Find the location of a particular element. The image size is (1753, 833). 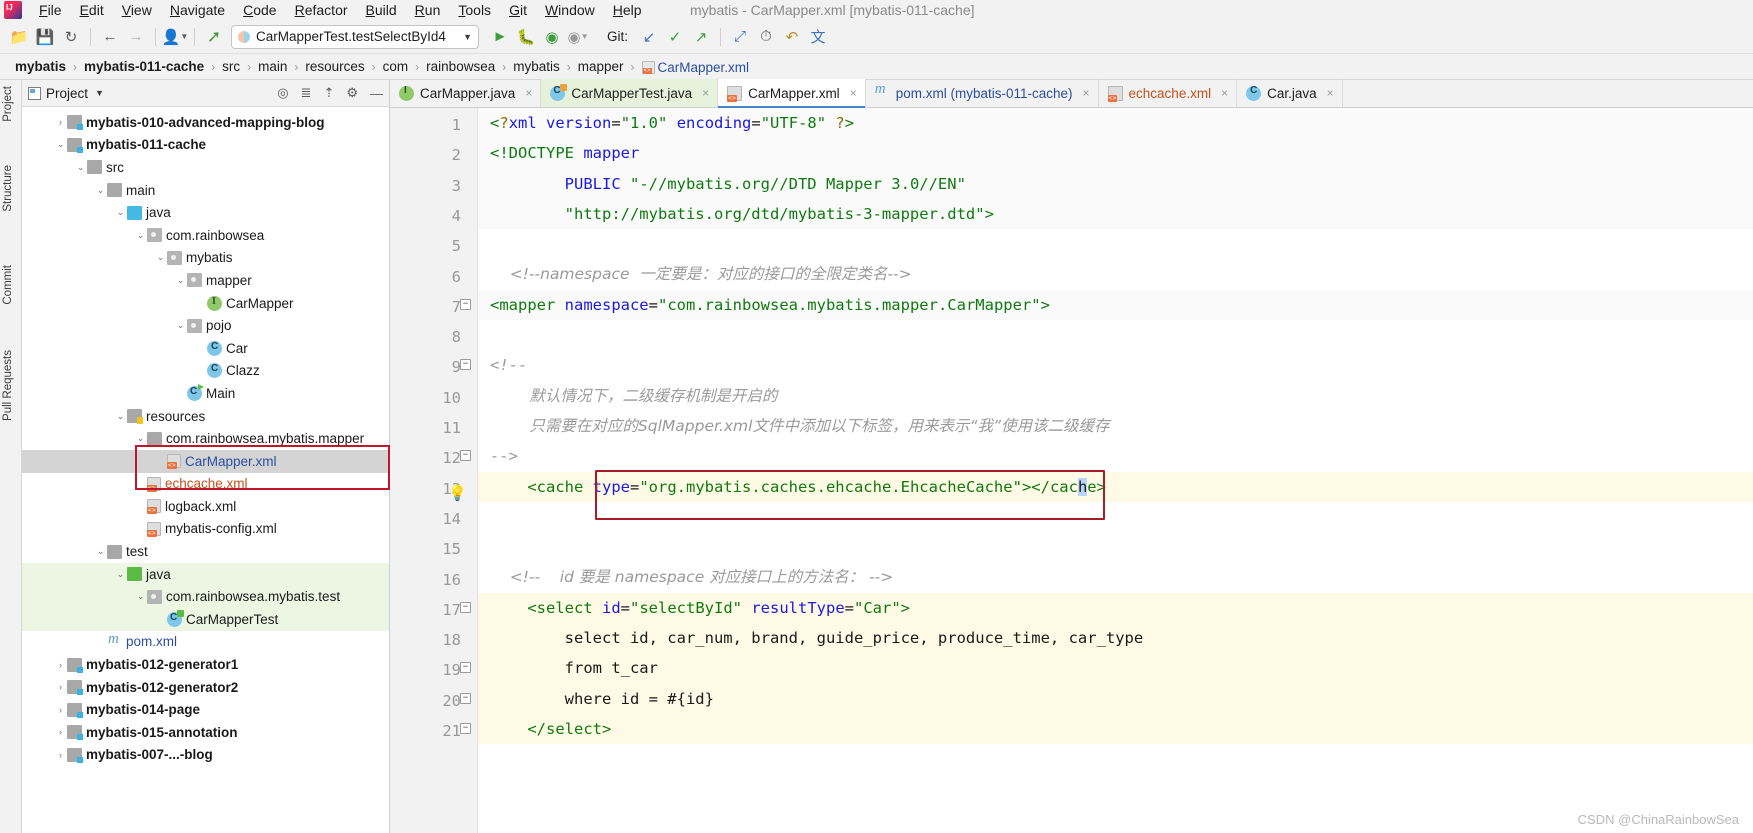

debug-icon: 🐛 is located at coordinates (526, 37).